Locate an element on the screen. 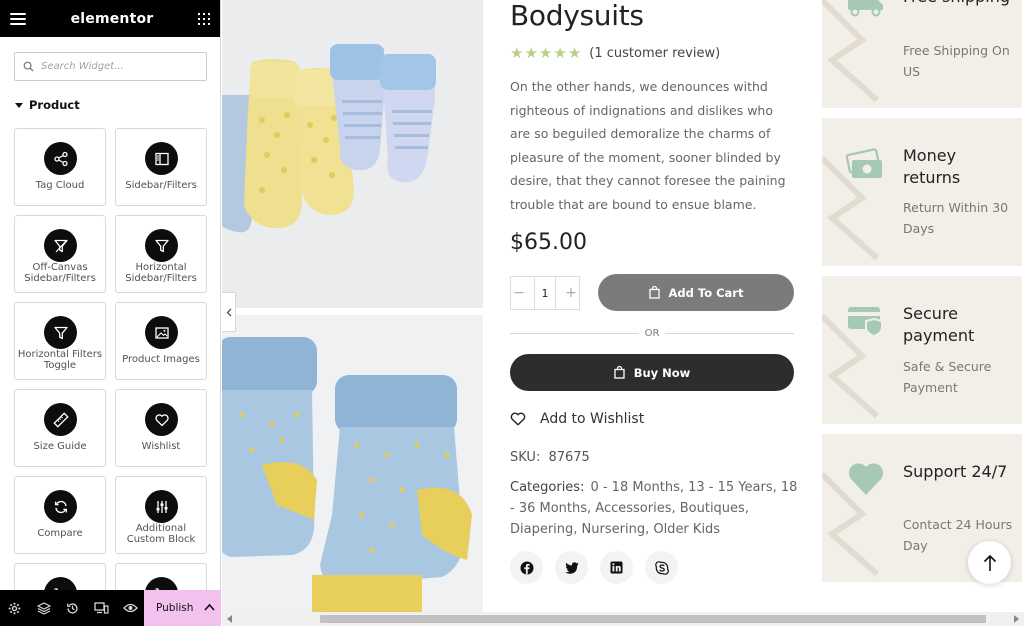 Image resolution: width=1024 pixels, height=626 pixels. facebook-icon is located at coordinates (526, 567).